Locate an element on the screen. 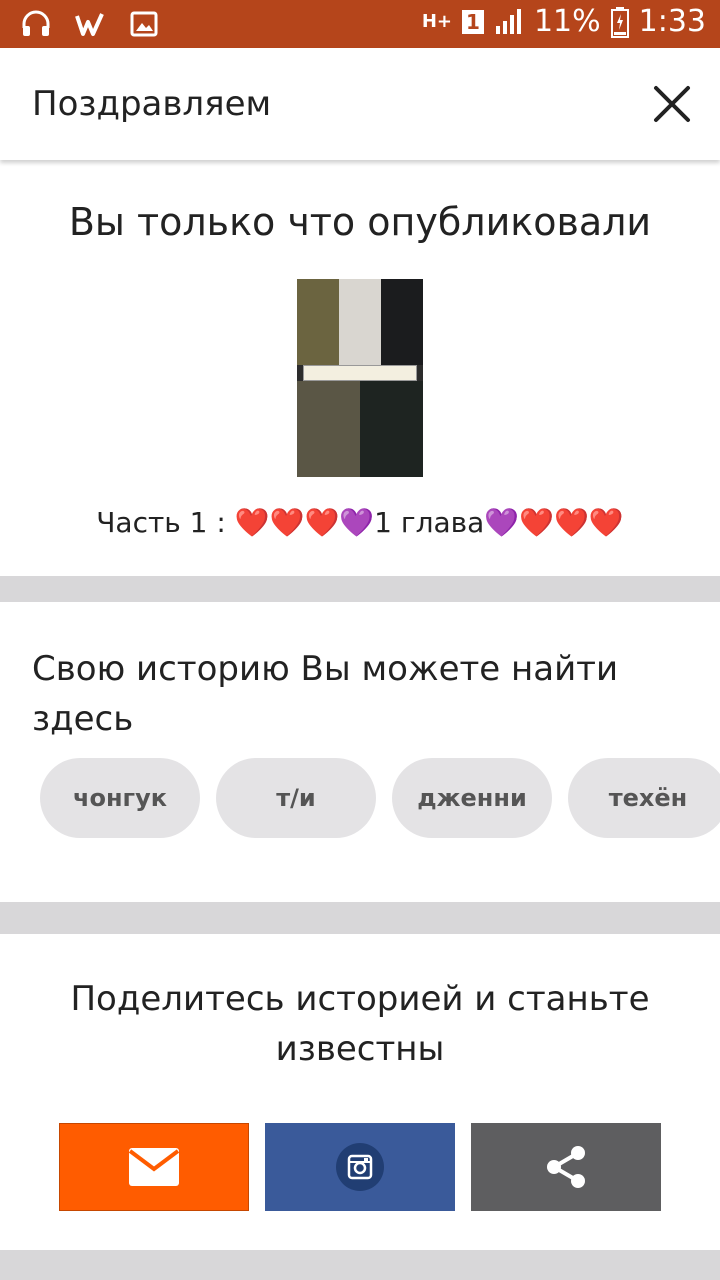 The height and width of the screenshot is (1280, 720). tag-chip: чонгук is located at coordinates (120, 798).